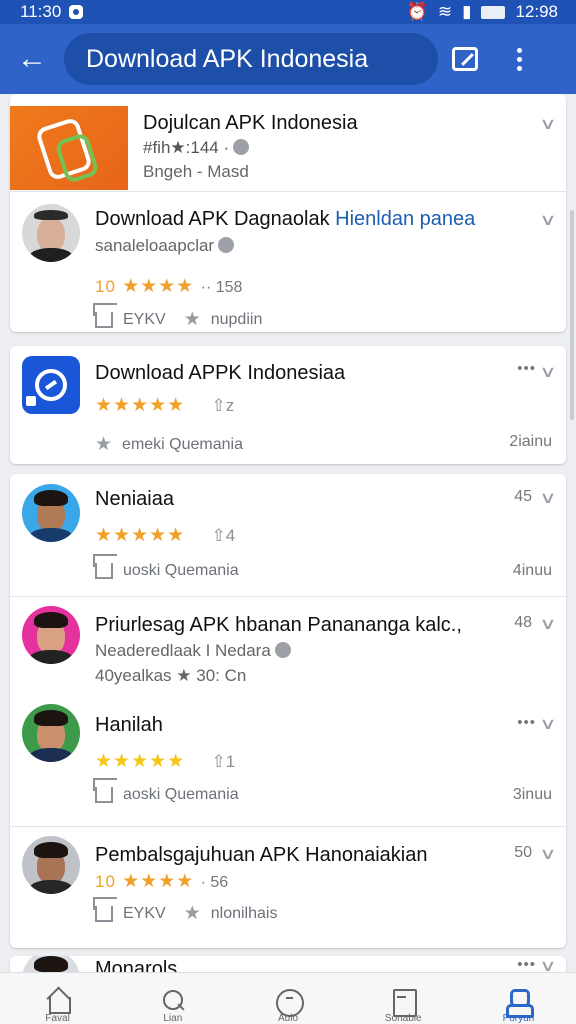 The height and width of the screenshot is (1024, 576). I want to click on notification-icon, so click(76, 12).